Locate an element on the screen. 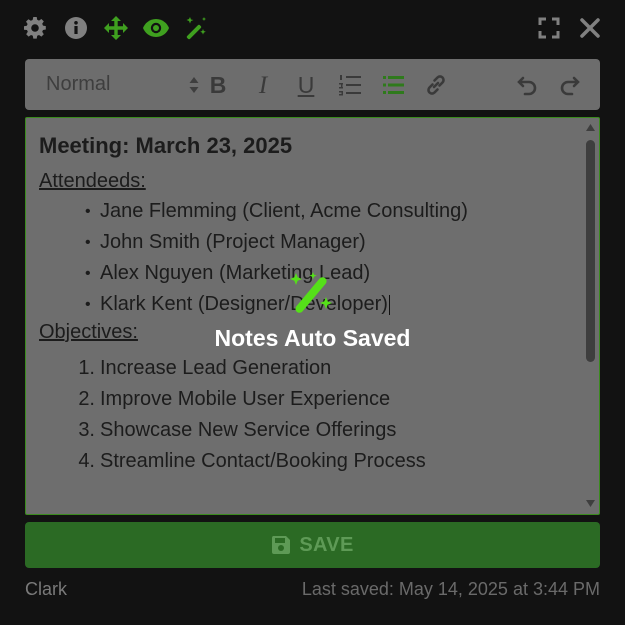 The height and width of the screenshot is (625, 625). undo-button is located at coordinates (526, 85).